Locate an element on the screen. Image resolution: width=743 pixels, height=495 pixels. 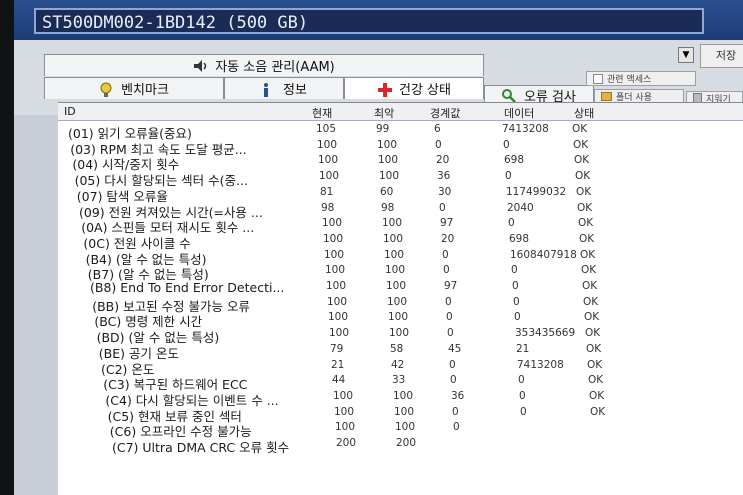
table-row: (0C) 전원 사이클 수 100 100 20 698 OK is located at coordinates (400, 241).